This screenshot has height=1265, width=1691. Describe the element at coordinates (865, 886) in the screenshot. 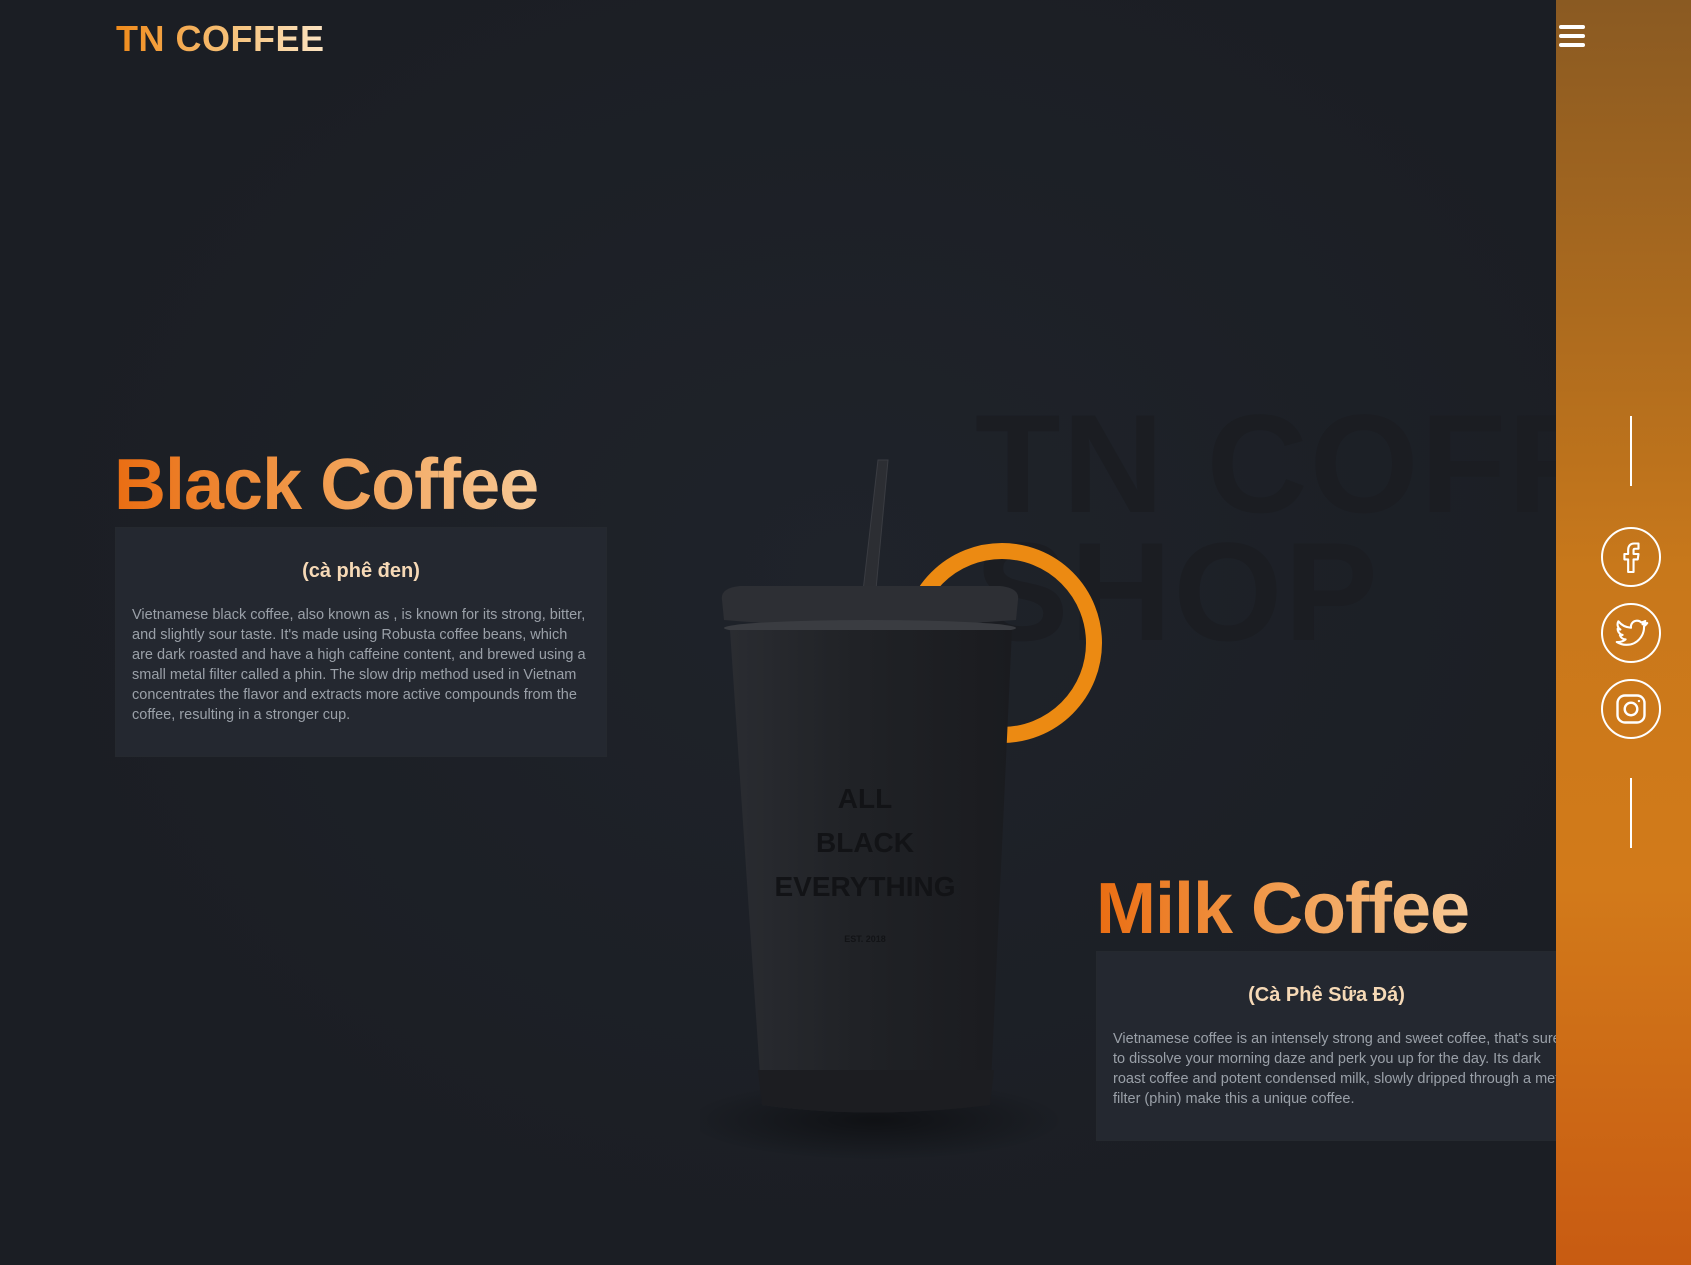

I see `cup-text-everything: EVERYTHING` at that location.